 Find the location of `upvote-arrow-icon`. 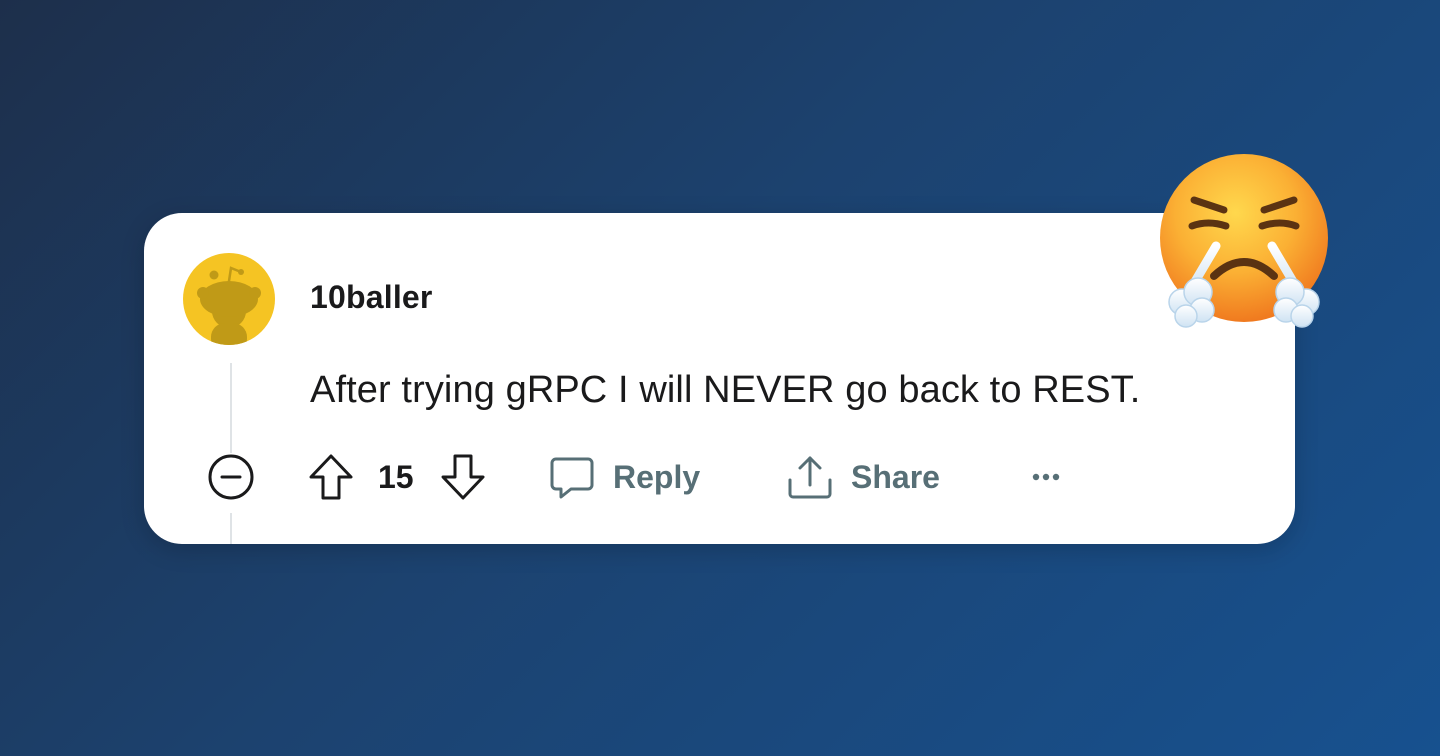

upvote-arrow-icon is located at coordinates (331, 477).